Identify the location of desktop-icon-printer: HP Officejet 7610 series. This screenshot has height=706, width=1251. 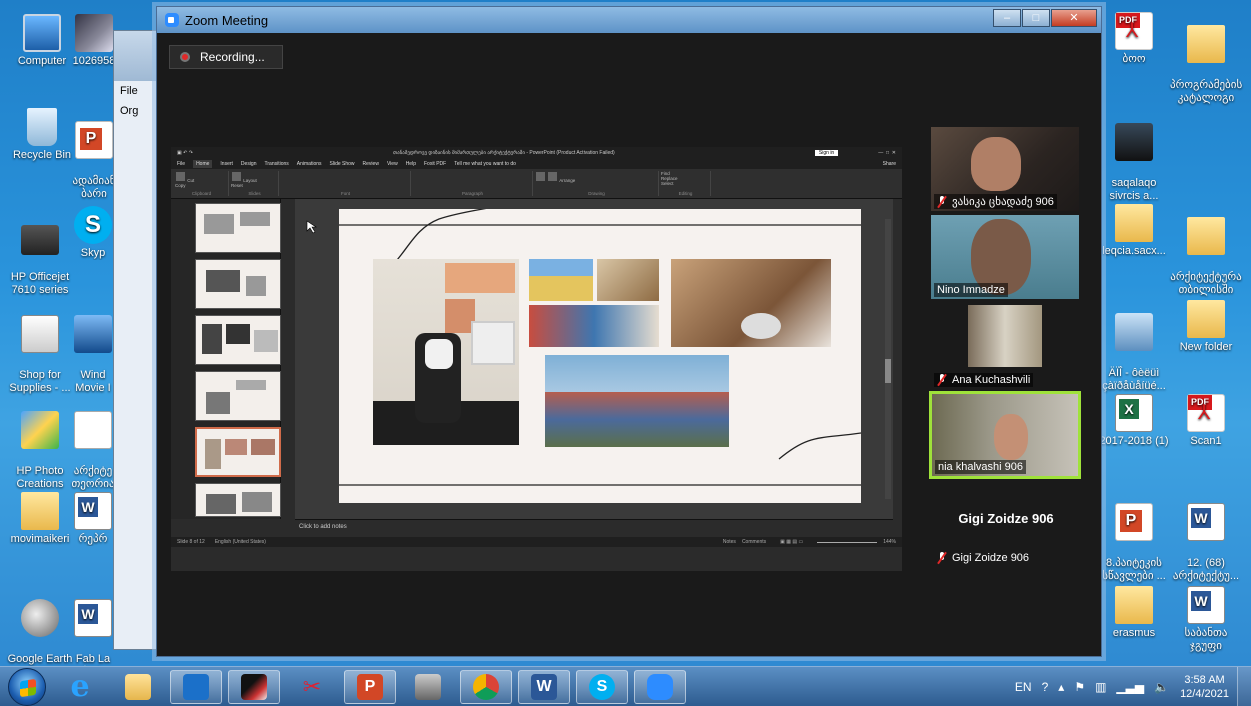
(40, 251).